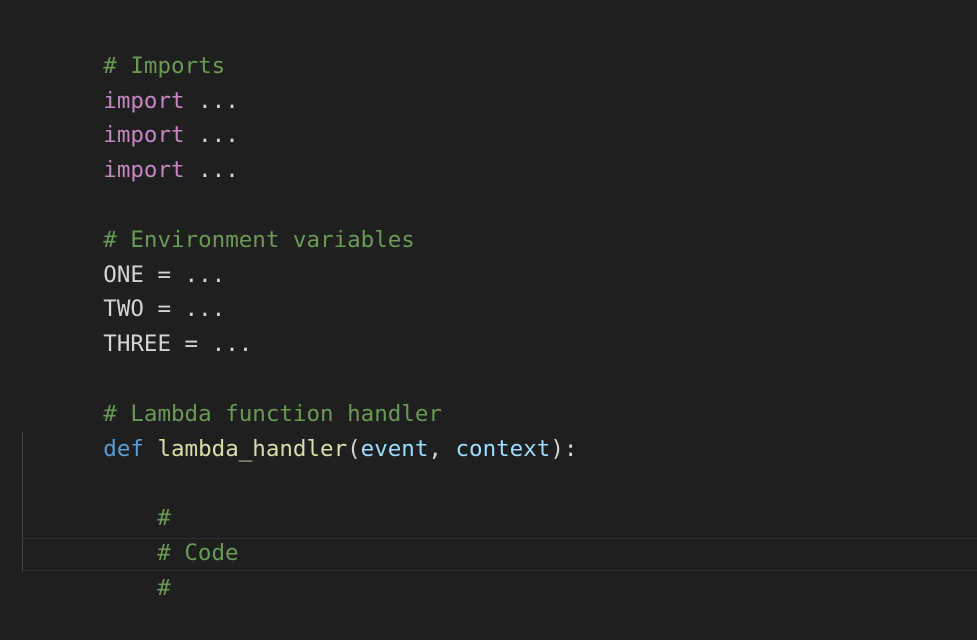  Describe the element at coordinates (164, 587) in the screenshot. I see `comment-hash: #` at that location.